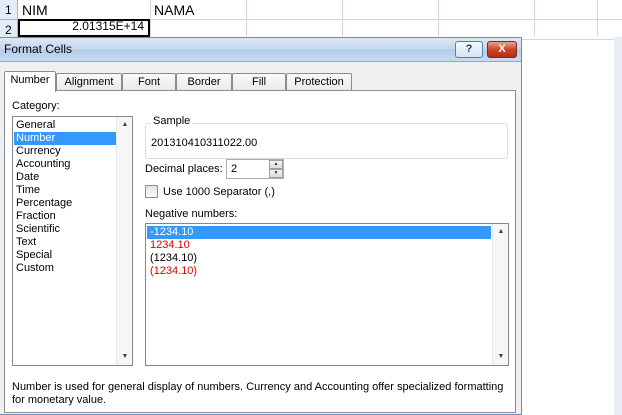 Image resolution: width=622 pixels, height=415 pixels. What do you see at coordinates (65, 242) in the screenshot?
I see `category-item-text: Text` at bounding box center [65, 242].